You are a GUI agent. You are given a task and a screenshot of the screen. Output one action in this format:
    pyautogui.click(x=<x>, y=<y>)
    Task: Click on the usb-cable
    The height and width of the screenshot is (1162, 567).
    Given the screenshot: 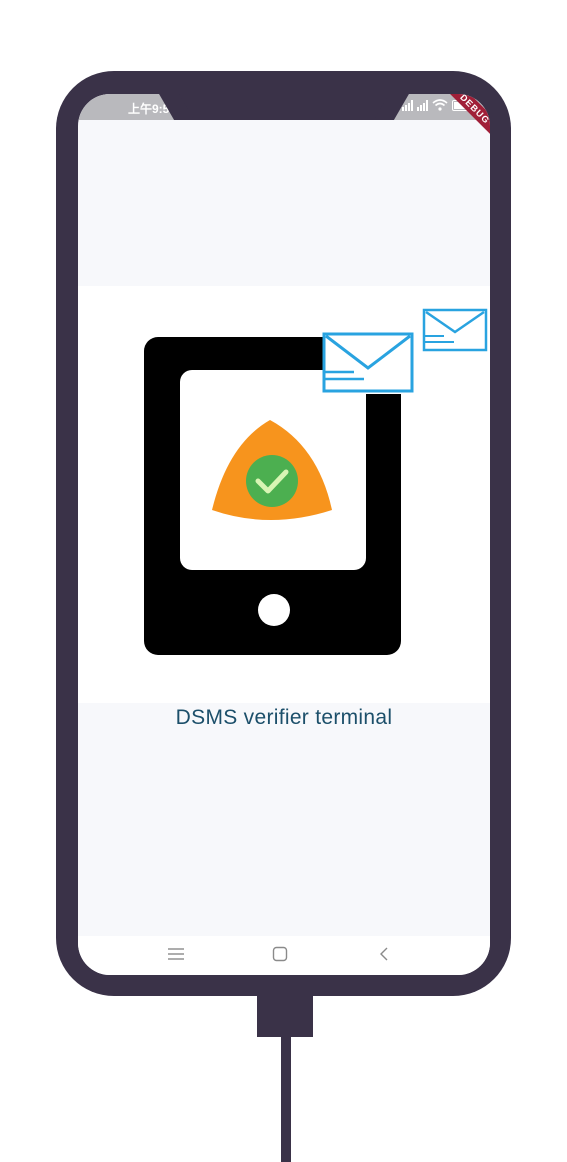 What is the action you would take?
    pyautogui.click(x=286, y=1096)
    